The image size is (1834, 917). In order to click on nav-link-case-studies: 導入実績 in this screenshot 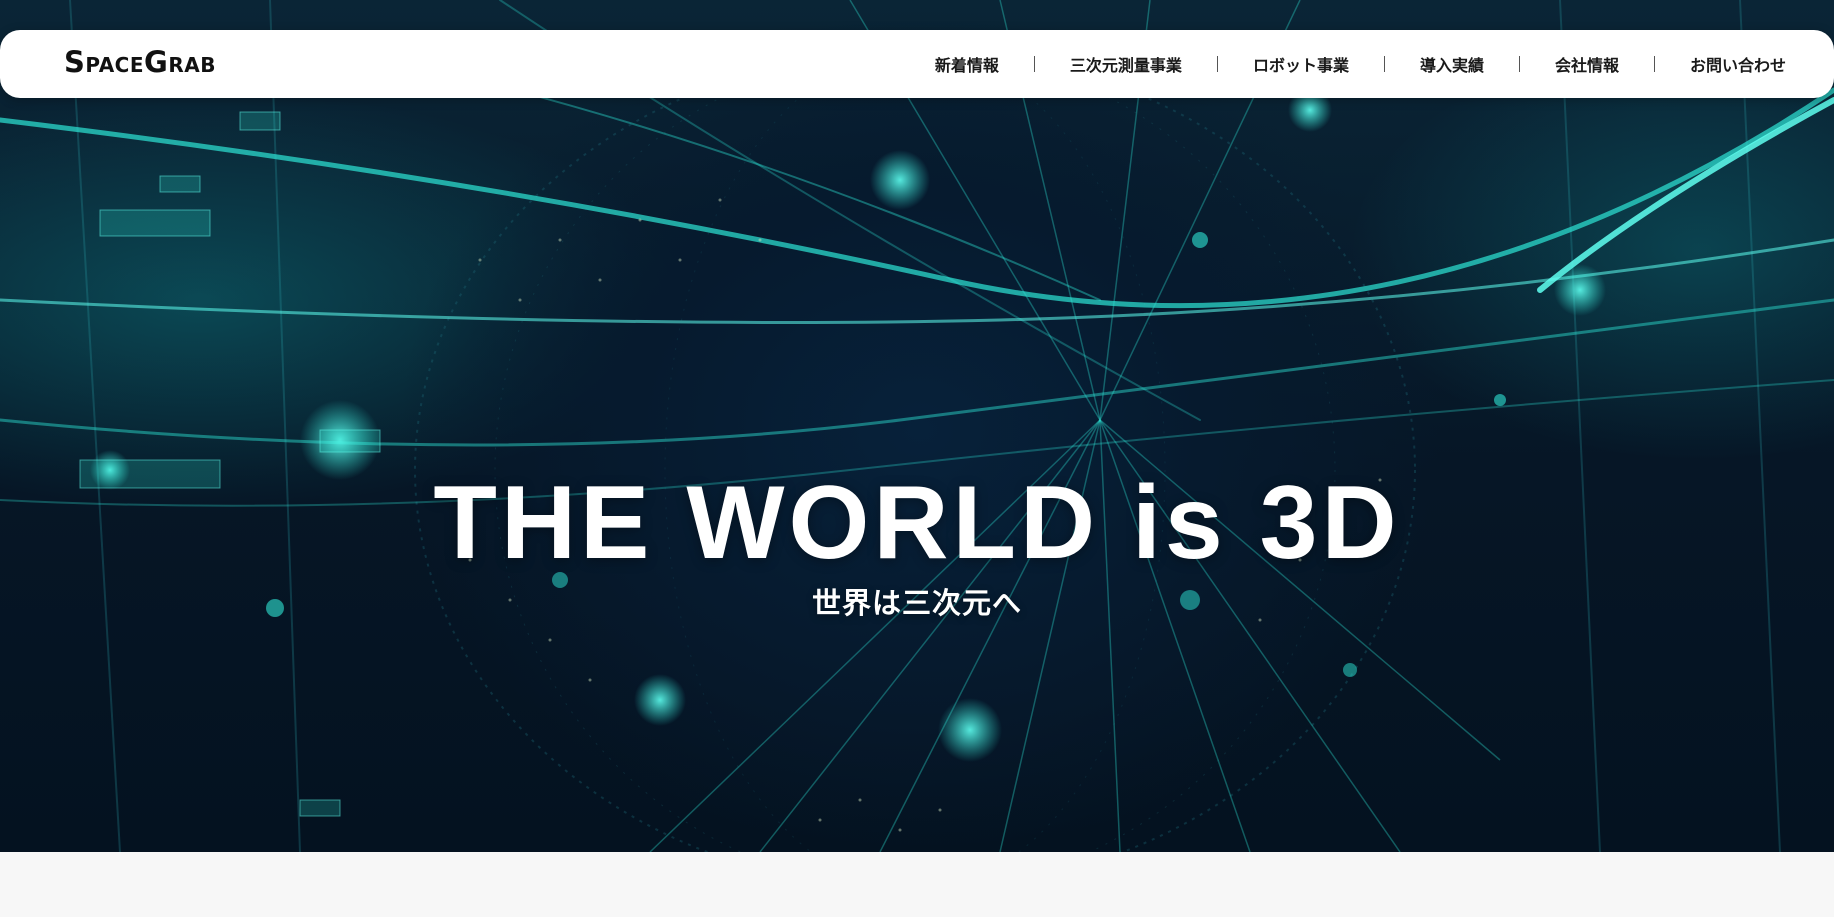, I will do `click(1452, 64)`.